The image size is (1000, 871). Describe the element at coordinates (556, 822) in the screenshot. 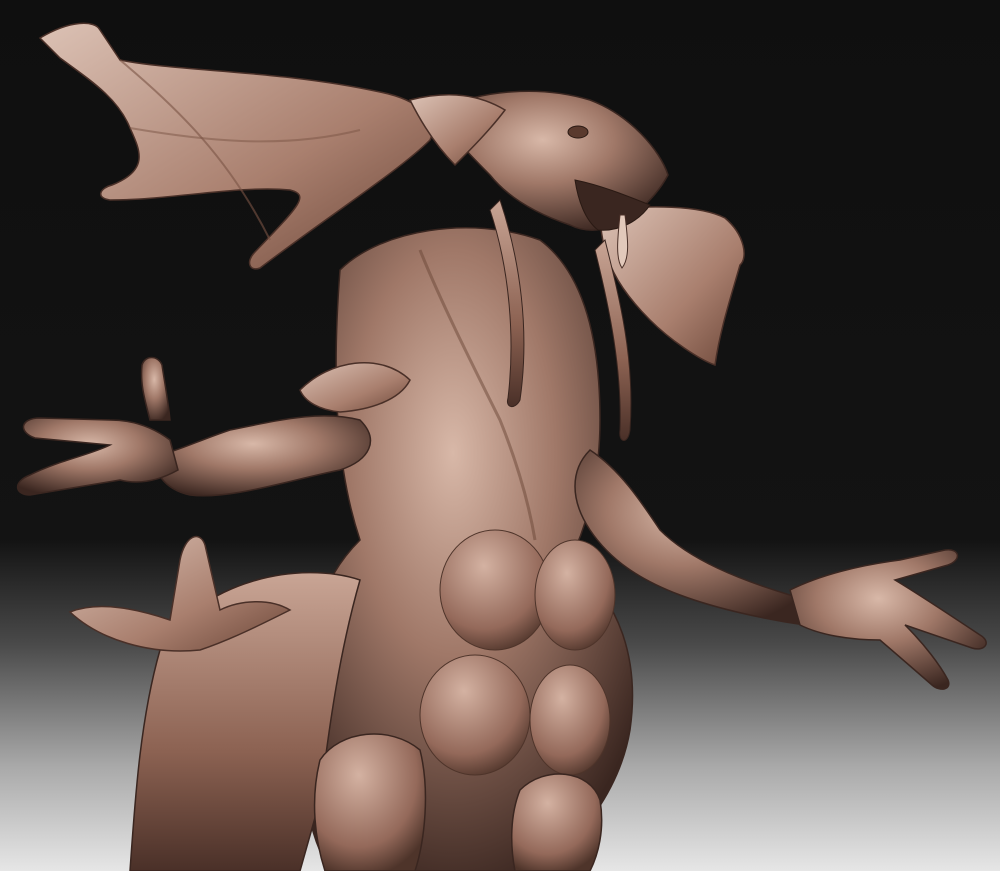

I see `front-leg-right` at that location.